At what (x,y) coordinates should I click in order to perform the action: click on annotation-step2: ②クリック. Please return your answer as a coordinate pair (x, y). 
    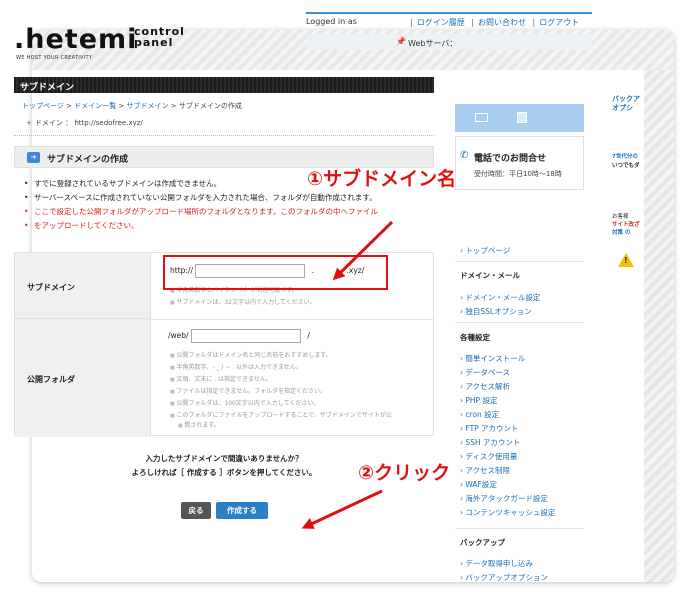
    Looking at the image, I should click on (404, 473).